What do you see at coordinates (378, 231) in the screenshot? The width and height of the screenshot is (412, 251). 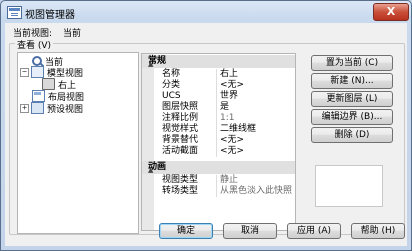 I see `help-button: 帮助 (H)` at bounding box center [378, 231].